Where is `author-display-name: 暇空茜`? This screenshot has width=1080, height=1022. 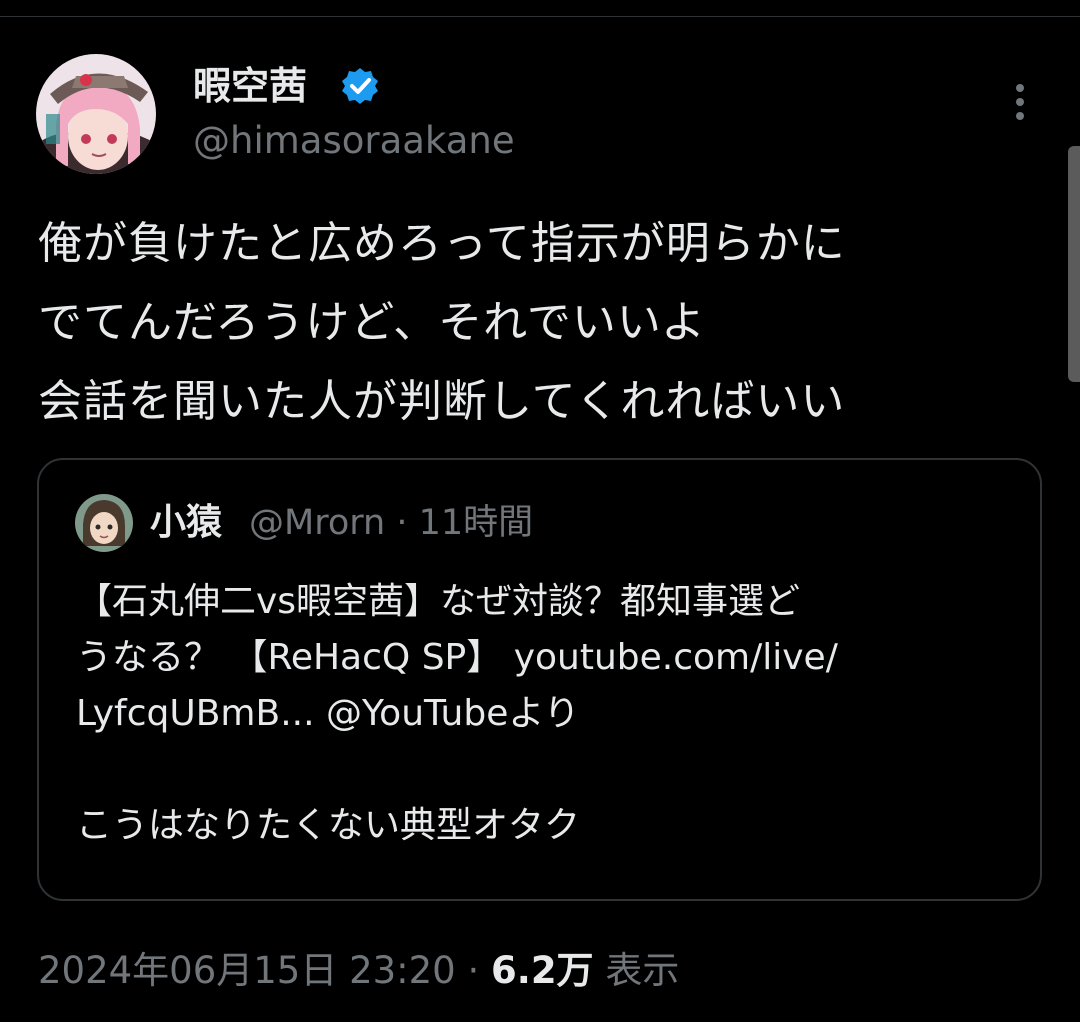 author-display-name: 暇空茜 is located at coordinates (250, 86).